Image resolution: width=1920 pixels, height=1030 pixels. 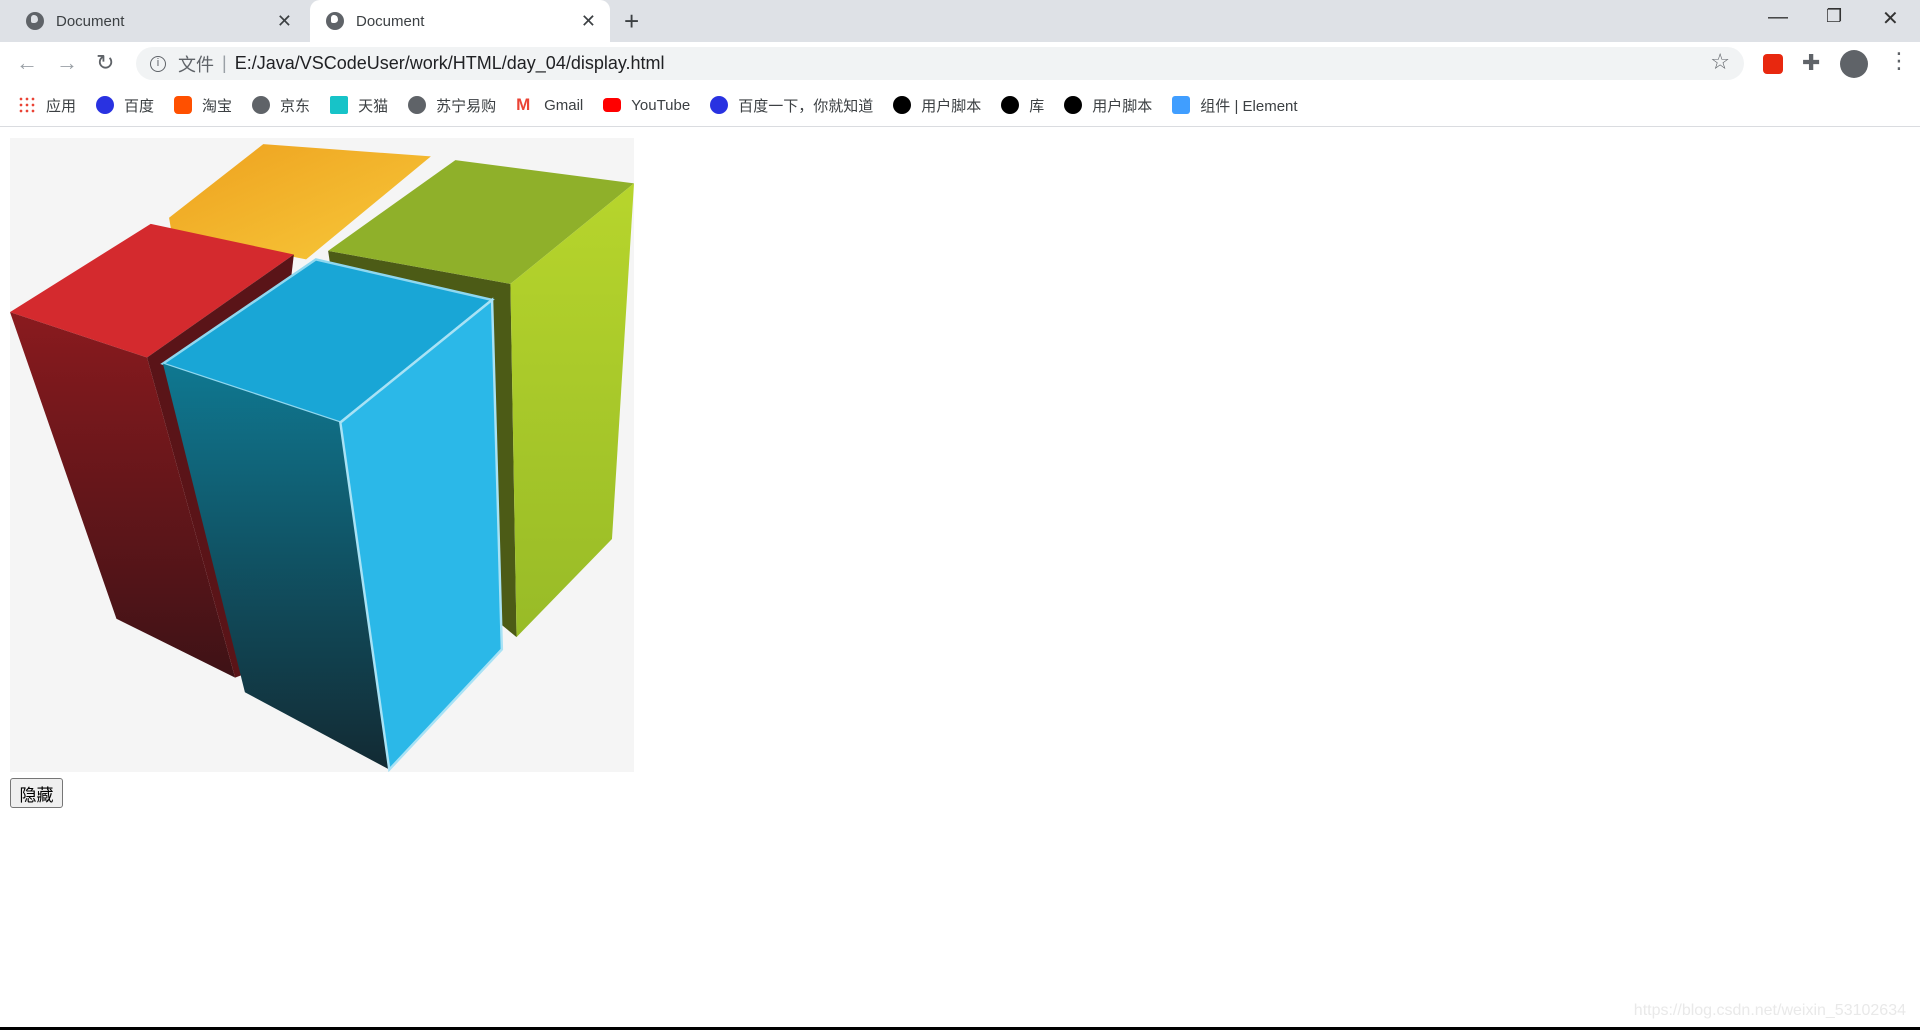 I want to click on watermark: https://blog.csdn.net/weixin_53102634, so click(x=1769, y=1010).